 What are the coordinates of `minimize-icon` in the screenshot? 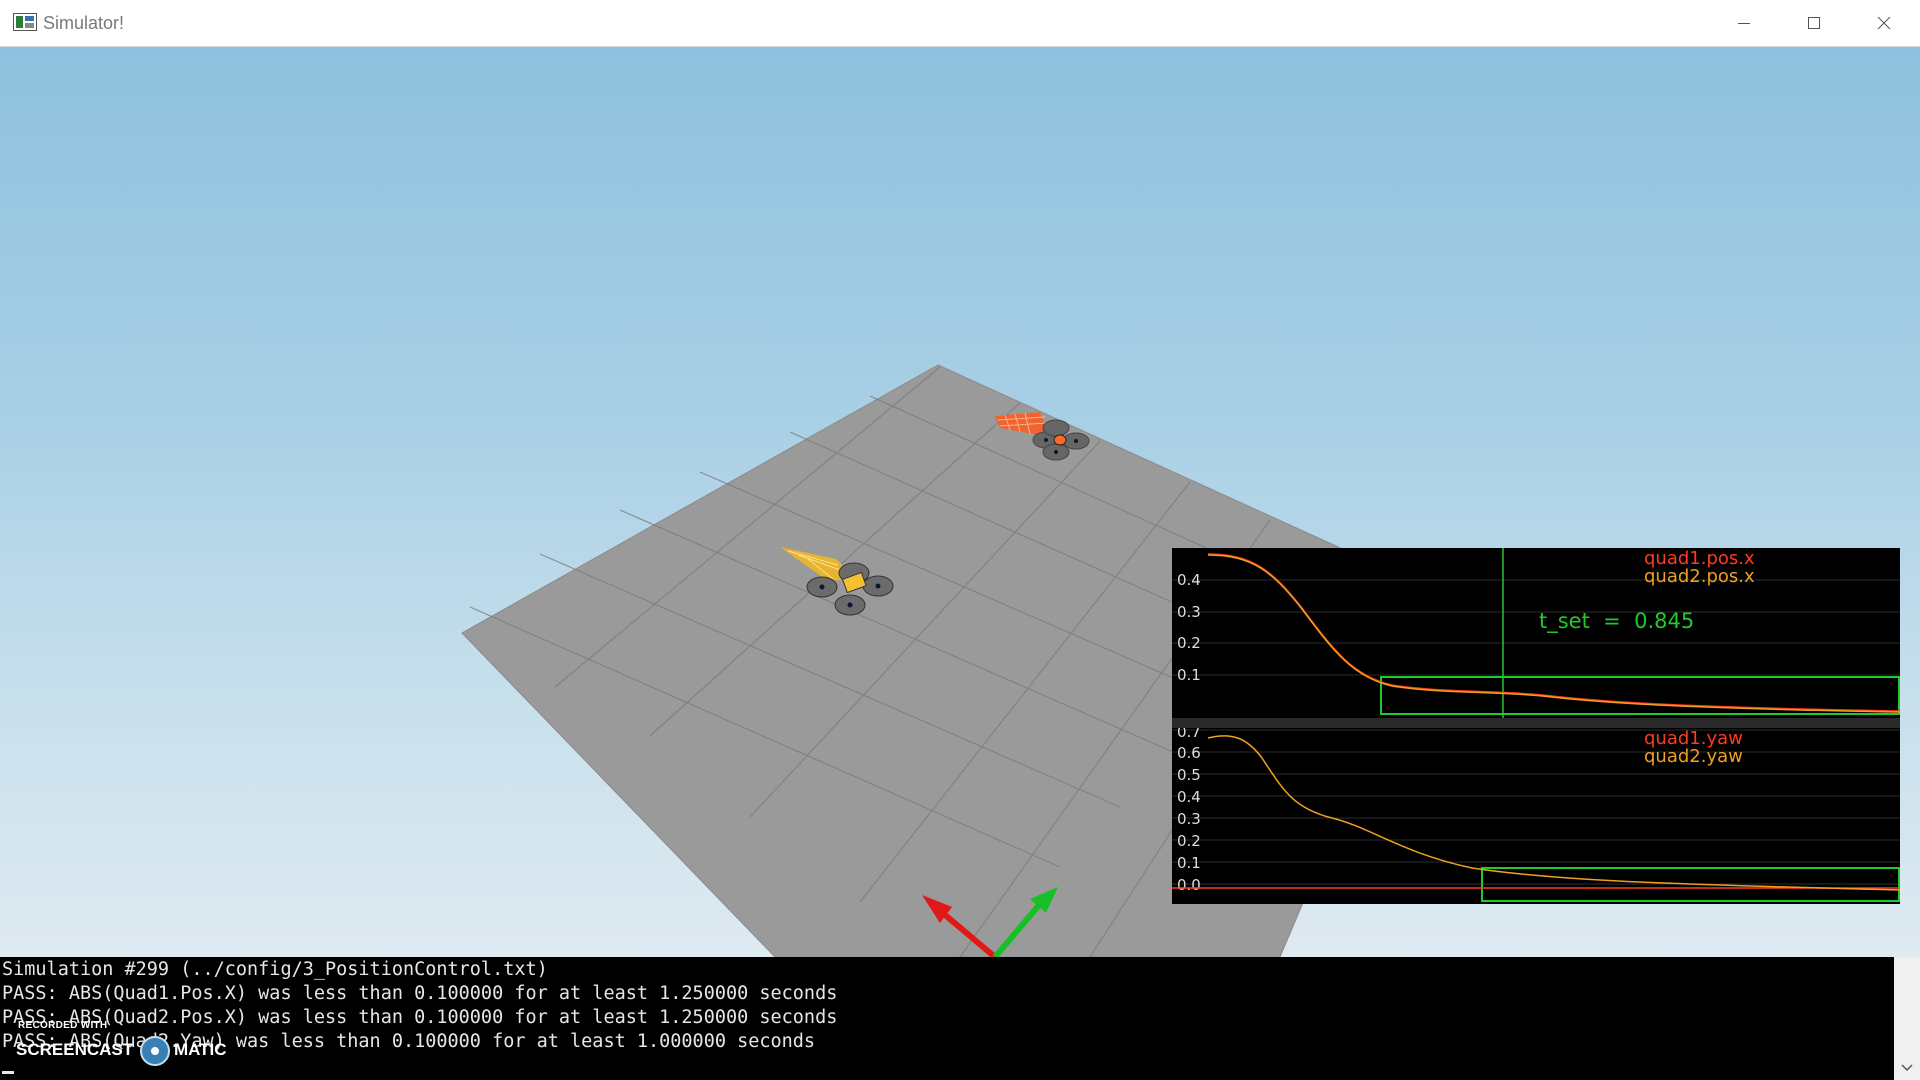 It's located at (1744, 23).